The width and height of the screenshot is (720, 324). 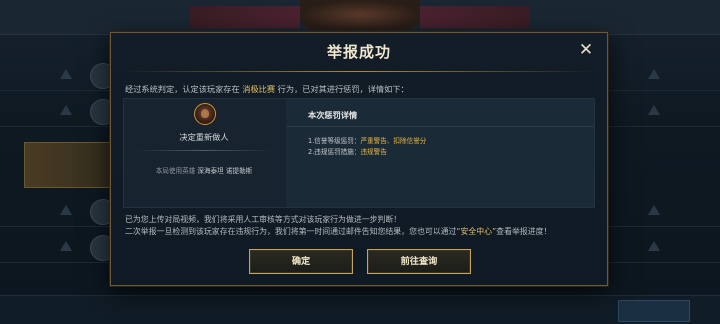 What do you see at coordinates (343, 89) in the screenshot?
I see `verdict-suffix: 行为，已对其进行惩罚，详情如下：` at bounding box center [343, 89].